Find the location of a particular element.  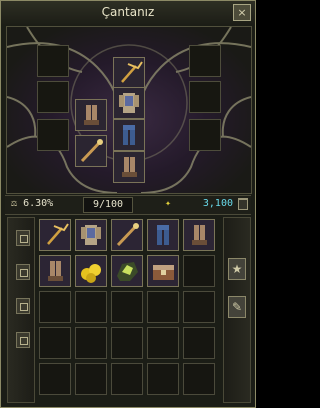

window-title: Çantanız is located at coordinates (128, 12).